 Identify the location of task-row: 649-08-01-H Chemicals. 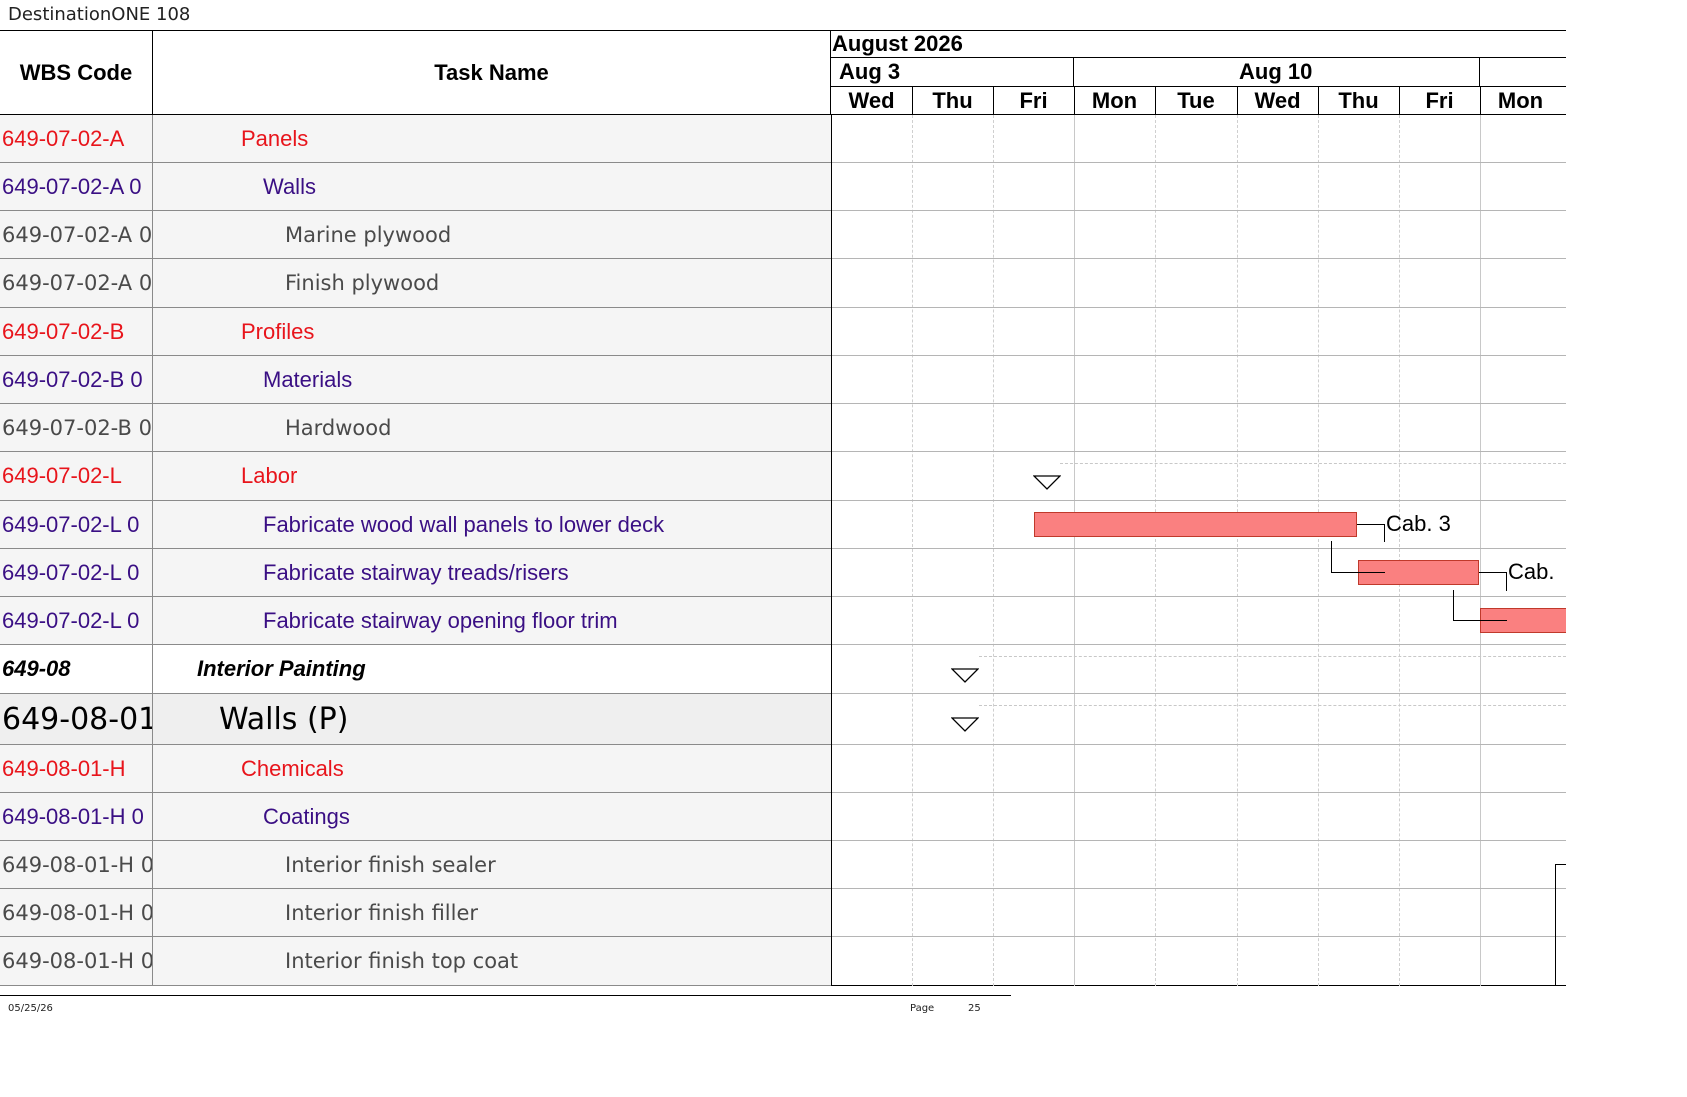
(415, 769).